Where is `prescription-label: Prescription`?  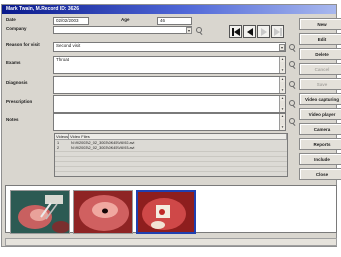 prescription-label: Prescription is located at coordinates (19, 101).